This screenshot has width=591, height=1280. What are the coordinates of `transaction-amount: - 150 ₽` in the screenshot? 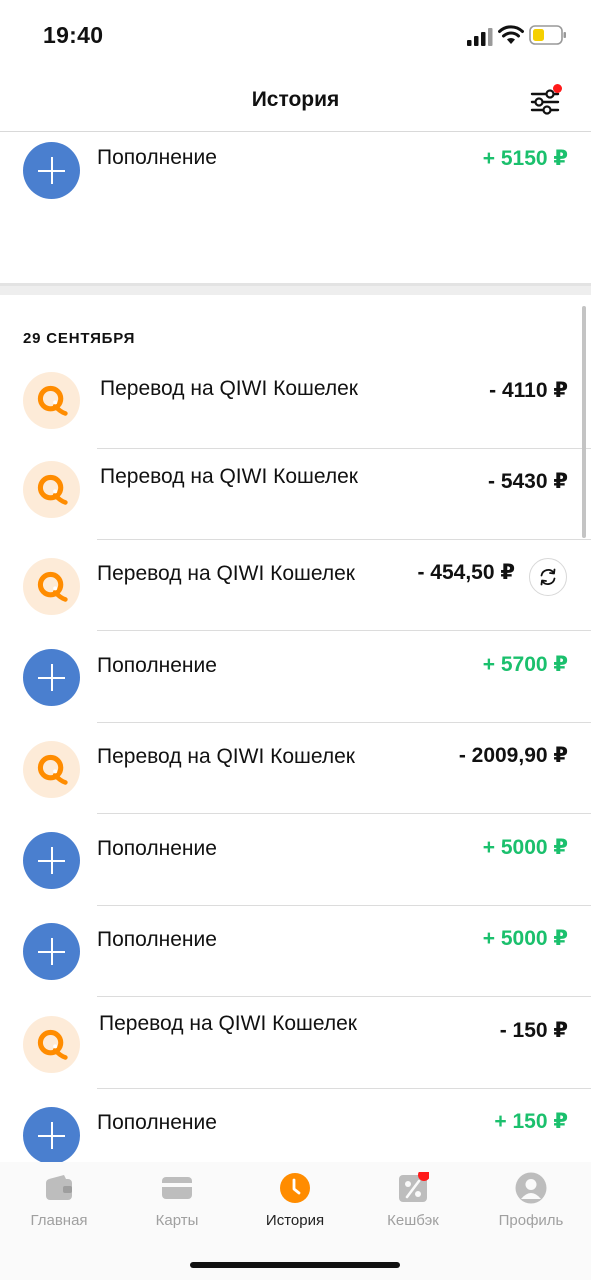 It's located at (533, 1030).